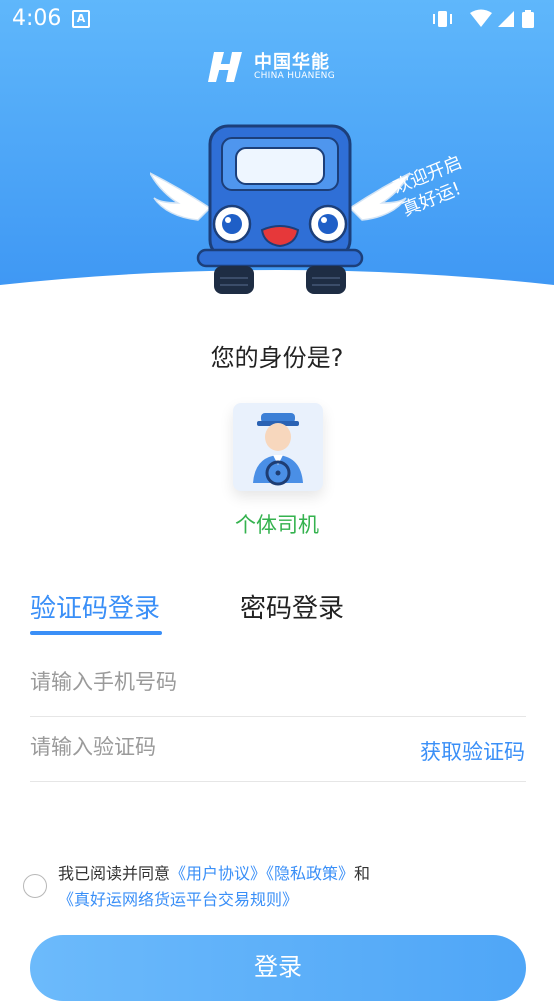  I want to click on driver-avatar-icon, so click(278, 449).